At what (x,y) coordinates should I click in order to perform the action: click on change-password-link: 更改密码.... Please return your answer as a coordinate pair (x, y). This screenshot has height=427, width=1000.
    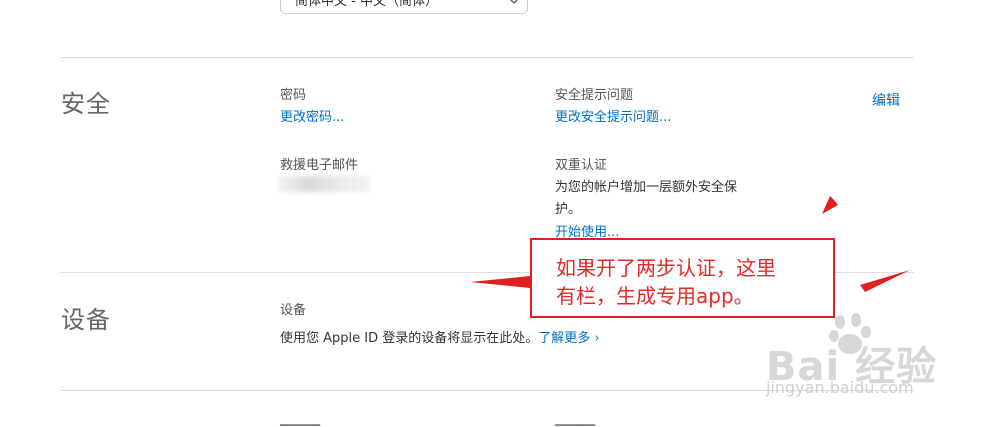
    Looking at the image, I should click on (312, 115).